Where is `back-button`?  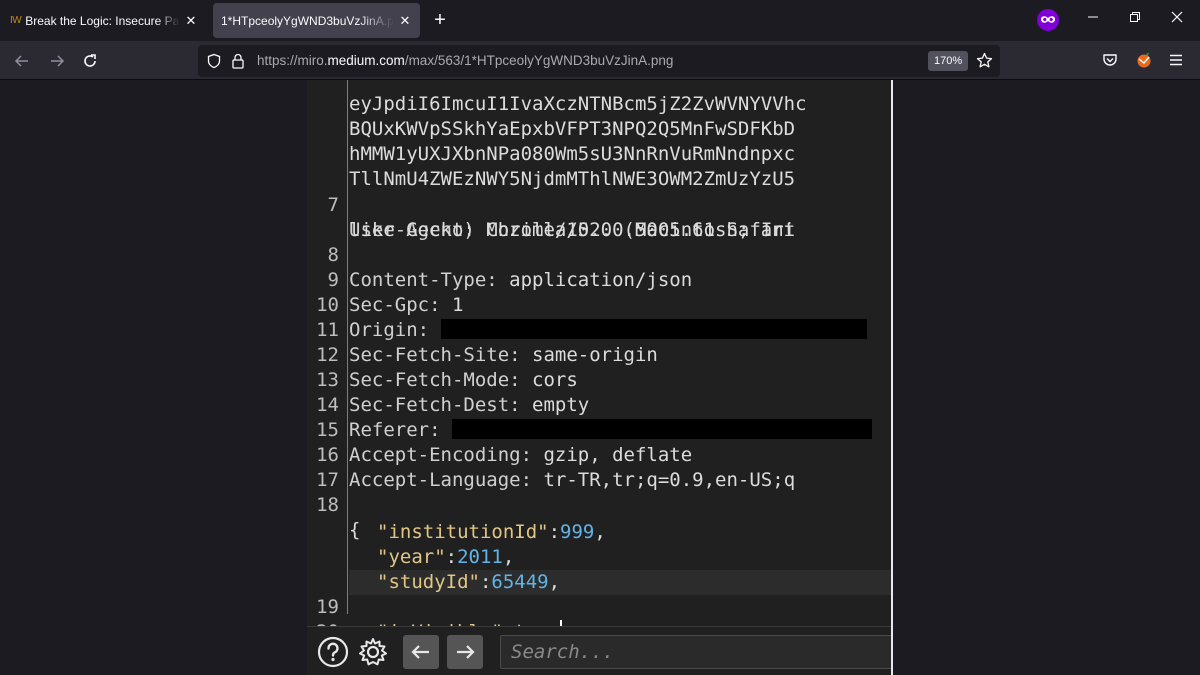
back-button is located at coordinates (22, 61).